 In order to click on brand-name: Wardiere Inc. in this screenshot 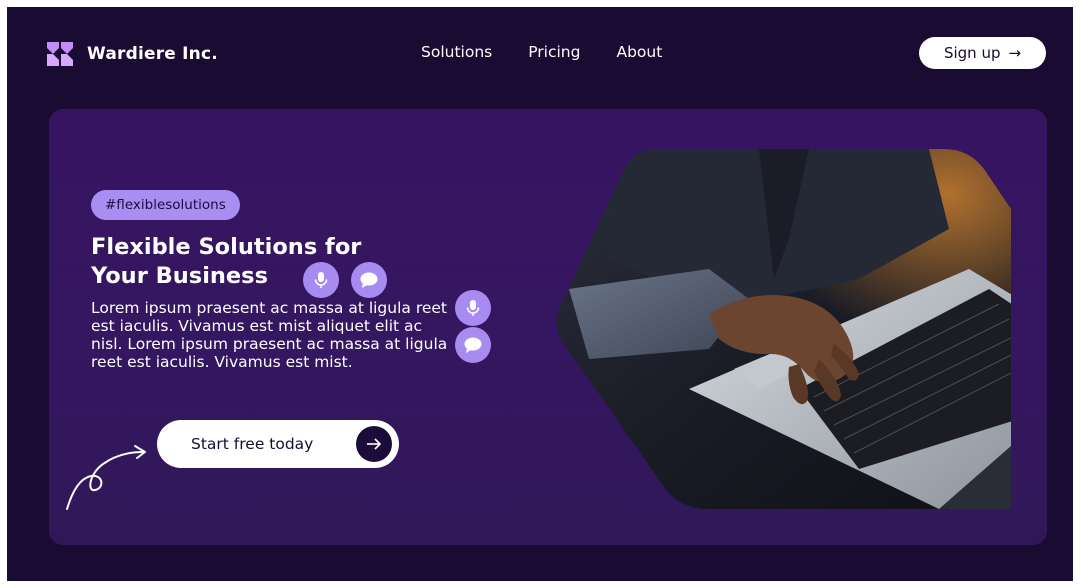, I will do `click(152, 54)`.